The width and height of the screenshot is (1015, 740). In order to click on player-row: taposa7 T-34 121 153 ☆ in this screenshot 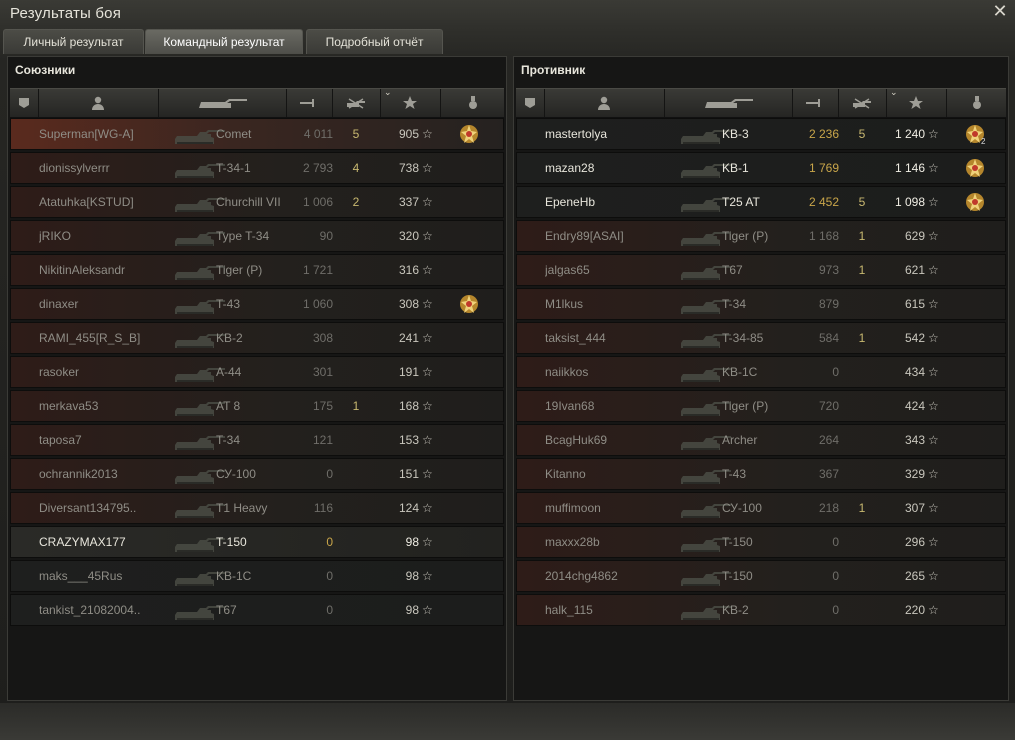, I will do `click(257, 440)`.